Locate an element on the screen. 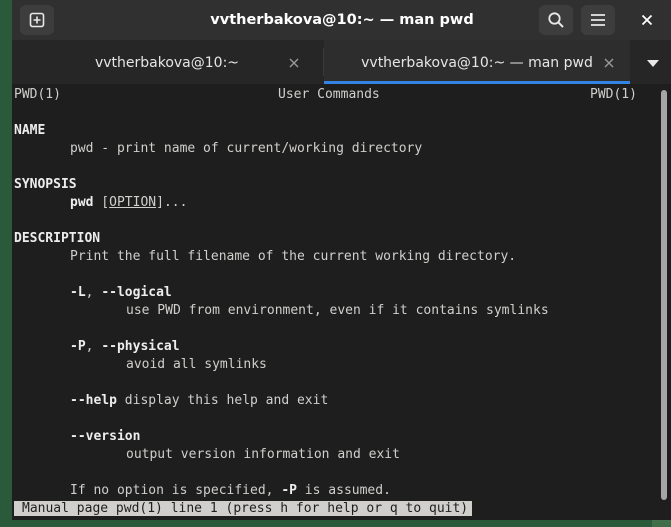 The height and width of the screenshot is (527, 671). option-logical: -L, --logical is located at coordinates (121, 292).